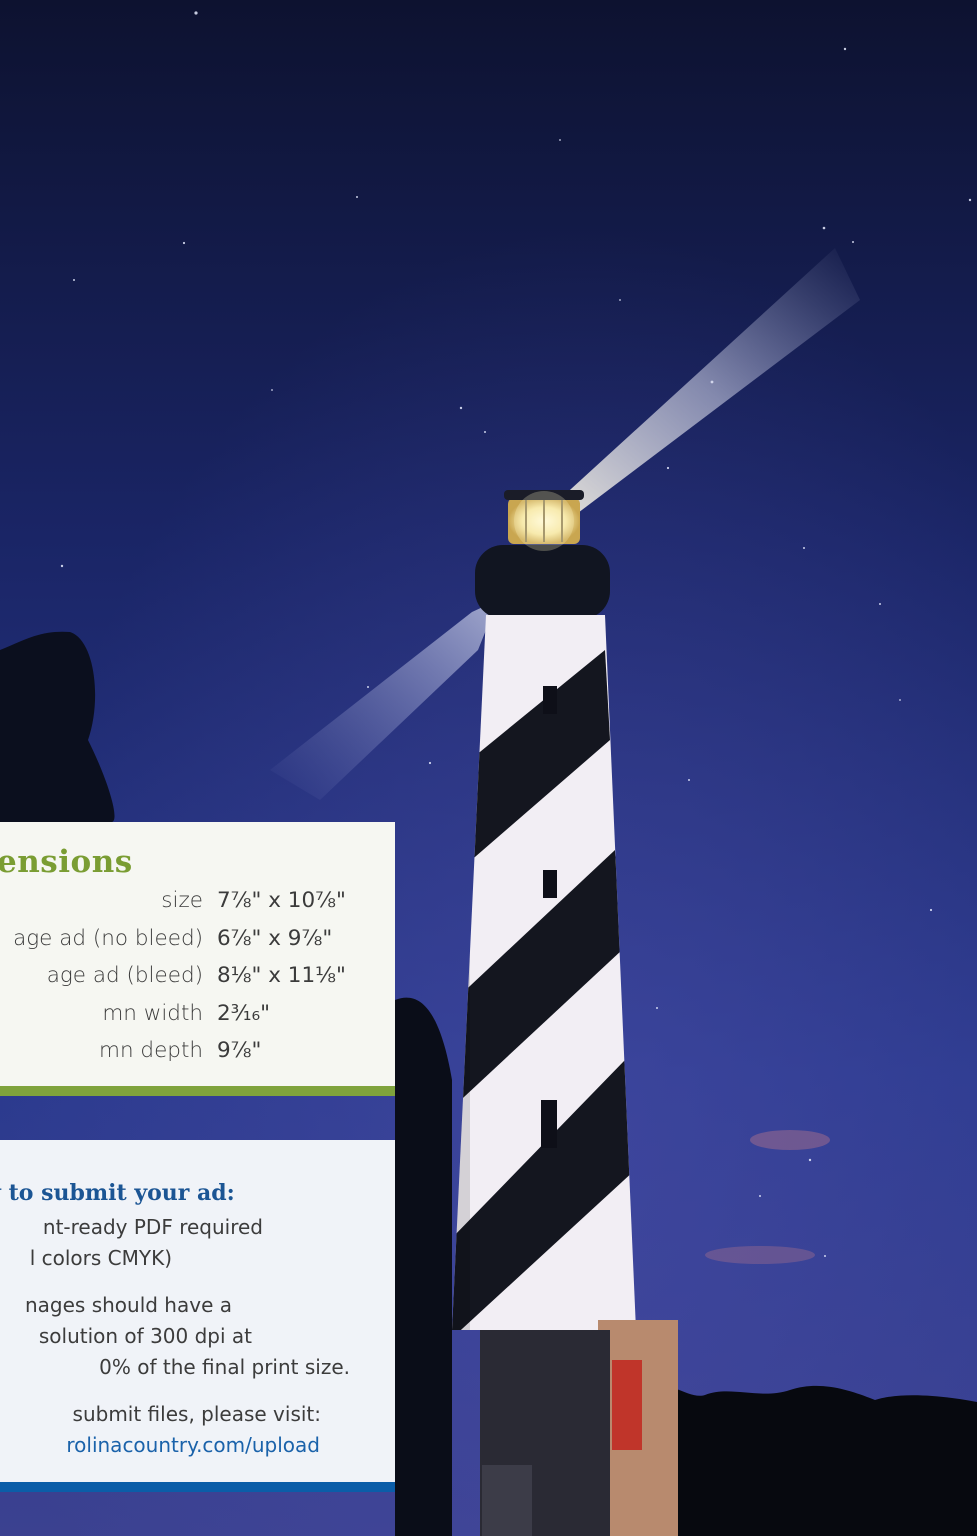  I want to click on dimension-row: mn depth 9⅞", so click(197, 1057).